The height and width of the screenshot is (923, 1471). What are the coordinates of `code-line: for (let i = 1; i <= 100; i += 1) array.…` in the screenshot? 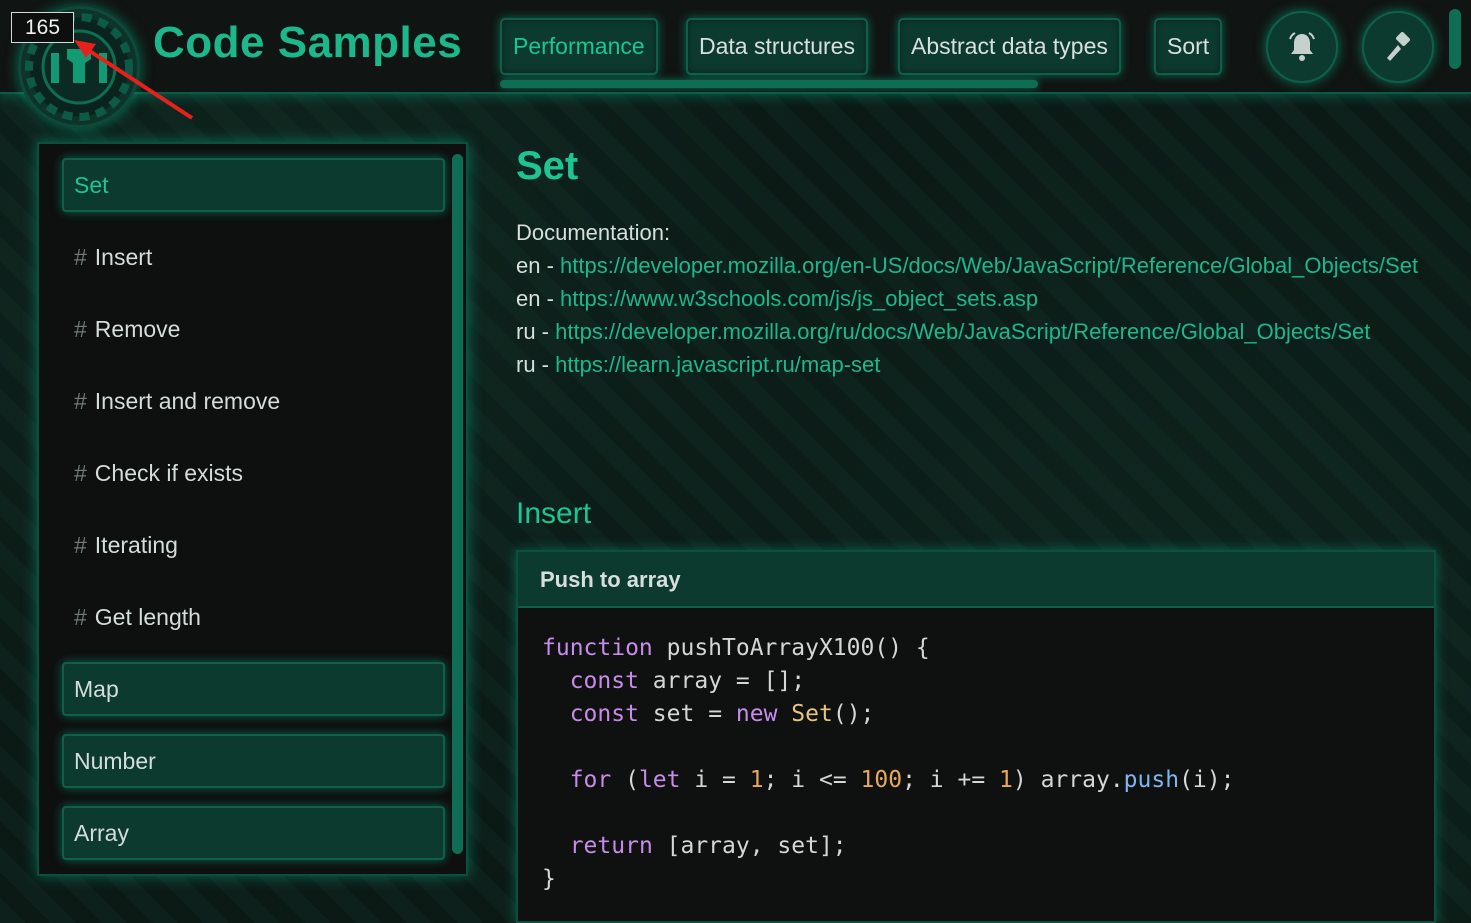 It's located at (902, 780).